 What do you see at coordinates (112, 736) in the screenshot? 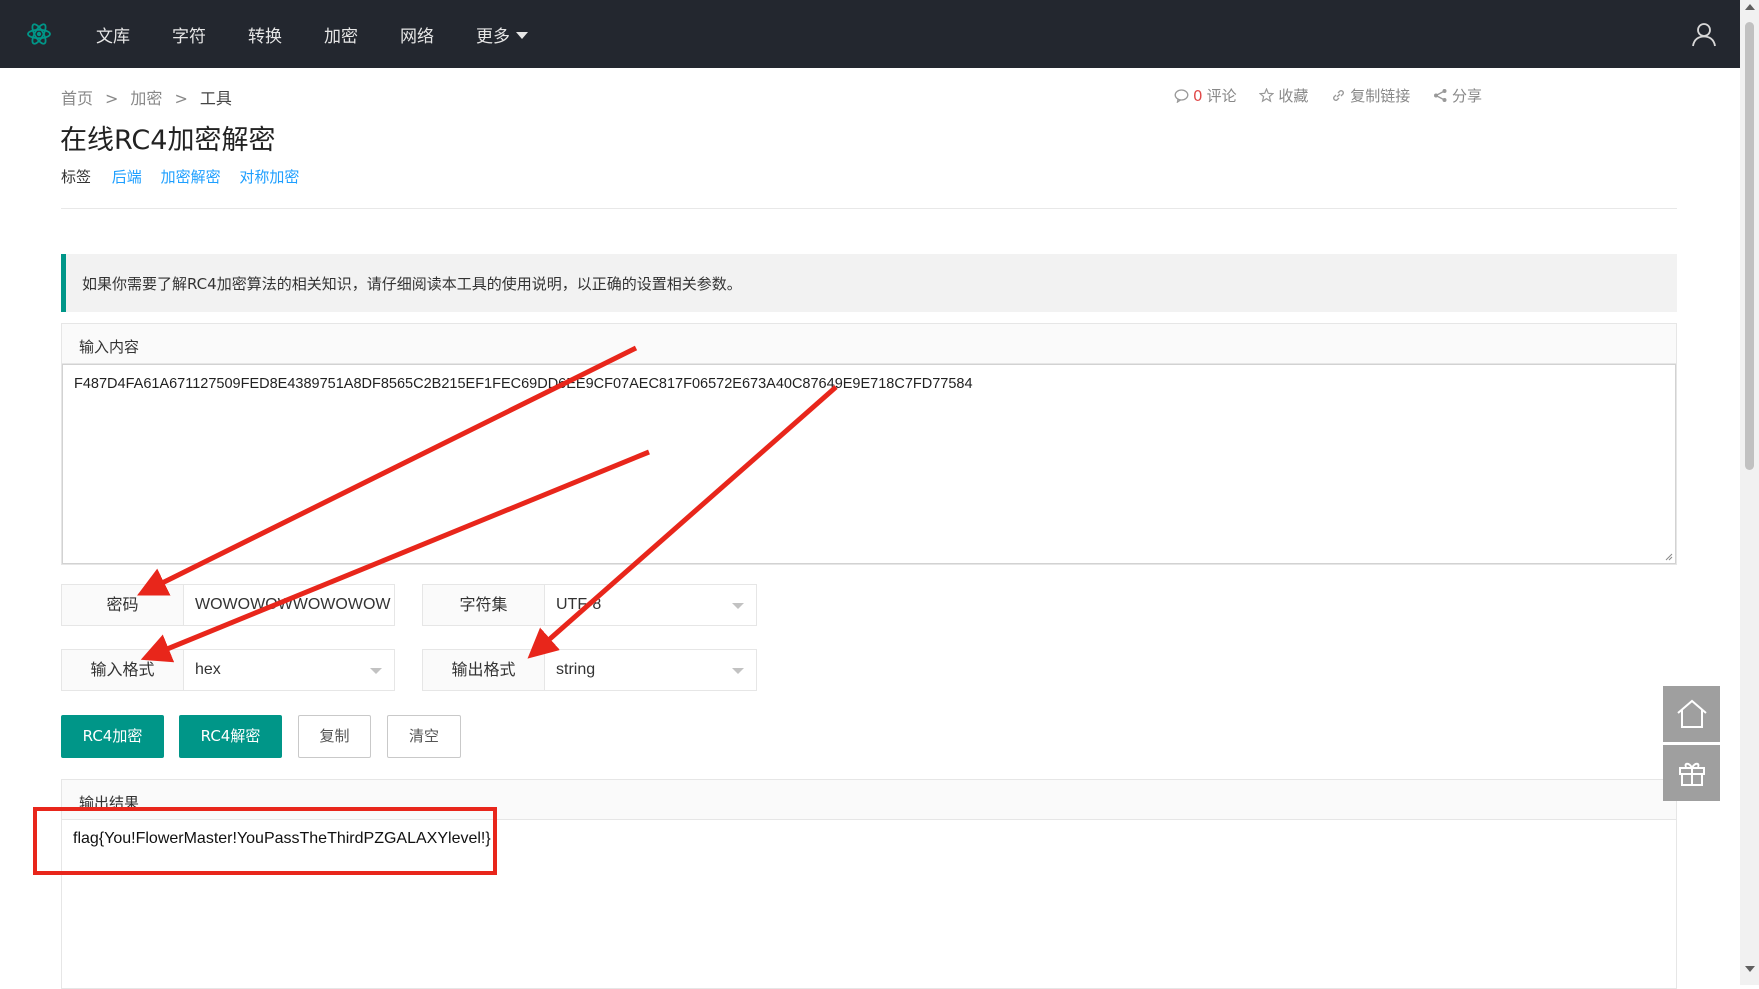
I see `rc4-encrypt-button: RC4加密` at bounding box center [112, 736].